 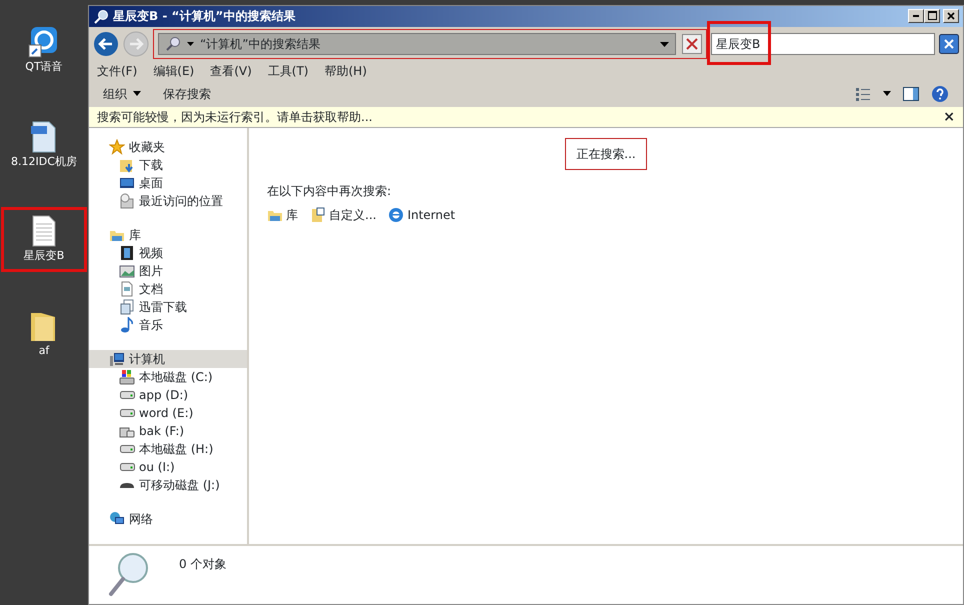 I want to click on nav-item: 可移动磁盘 (J:), so click(x=168, y=485).